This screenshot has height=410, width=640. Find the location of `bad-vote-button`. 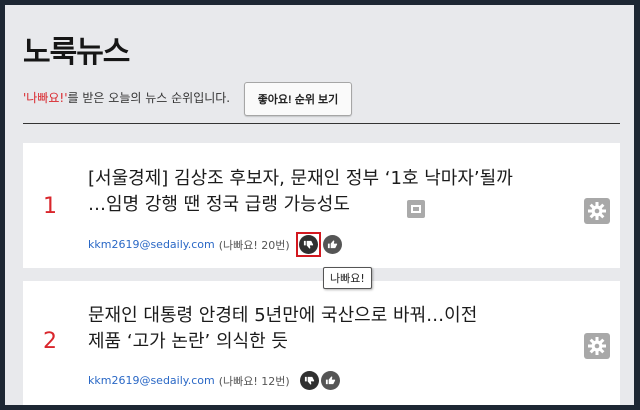

bad-vote-button is located at coordinates (308, 244).